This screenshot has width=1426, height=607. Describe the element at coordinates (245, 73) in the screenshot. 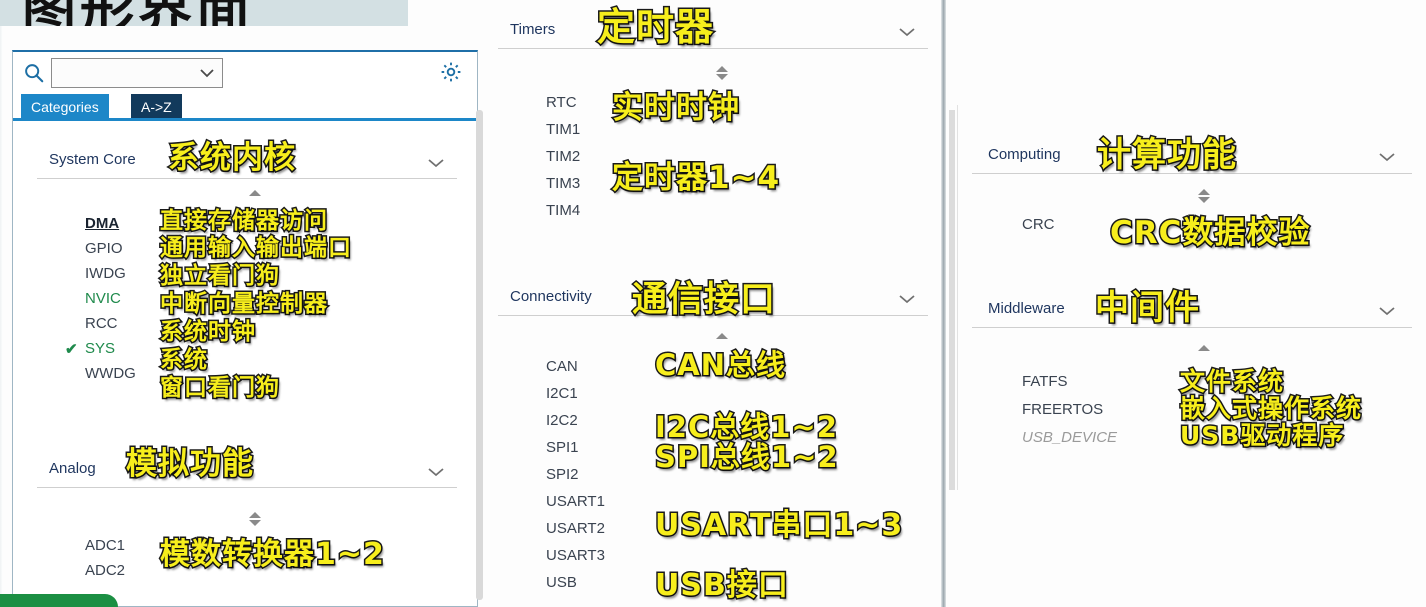

I see `search-row` at that location.